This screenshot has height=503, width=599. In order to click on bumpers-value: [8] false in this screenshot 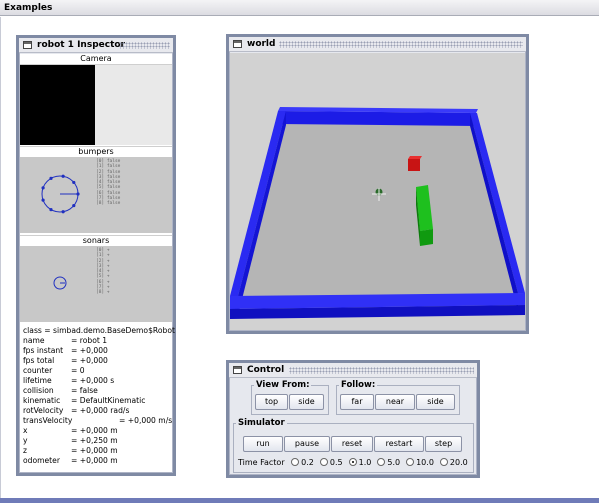, I will do `click(108, 204)`.